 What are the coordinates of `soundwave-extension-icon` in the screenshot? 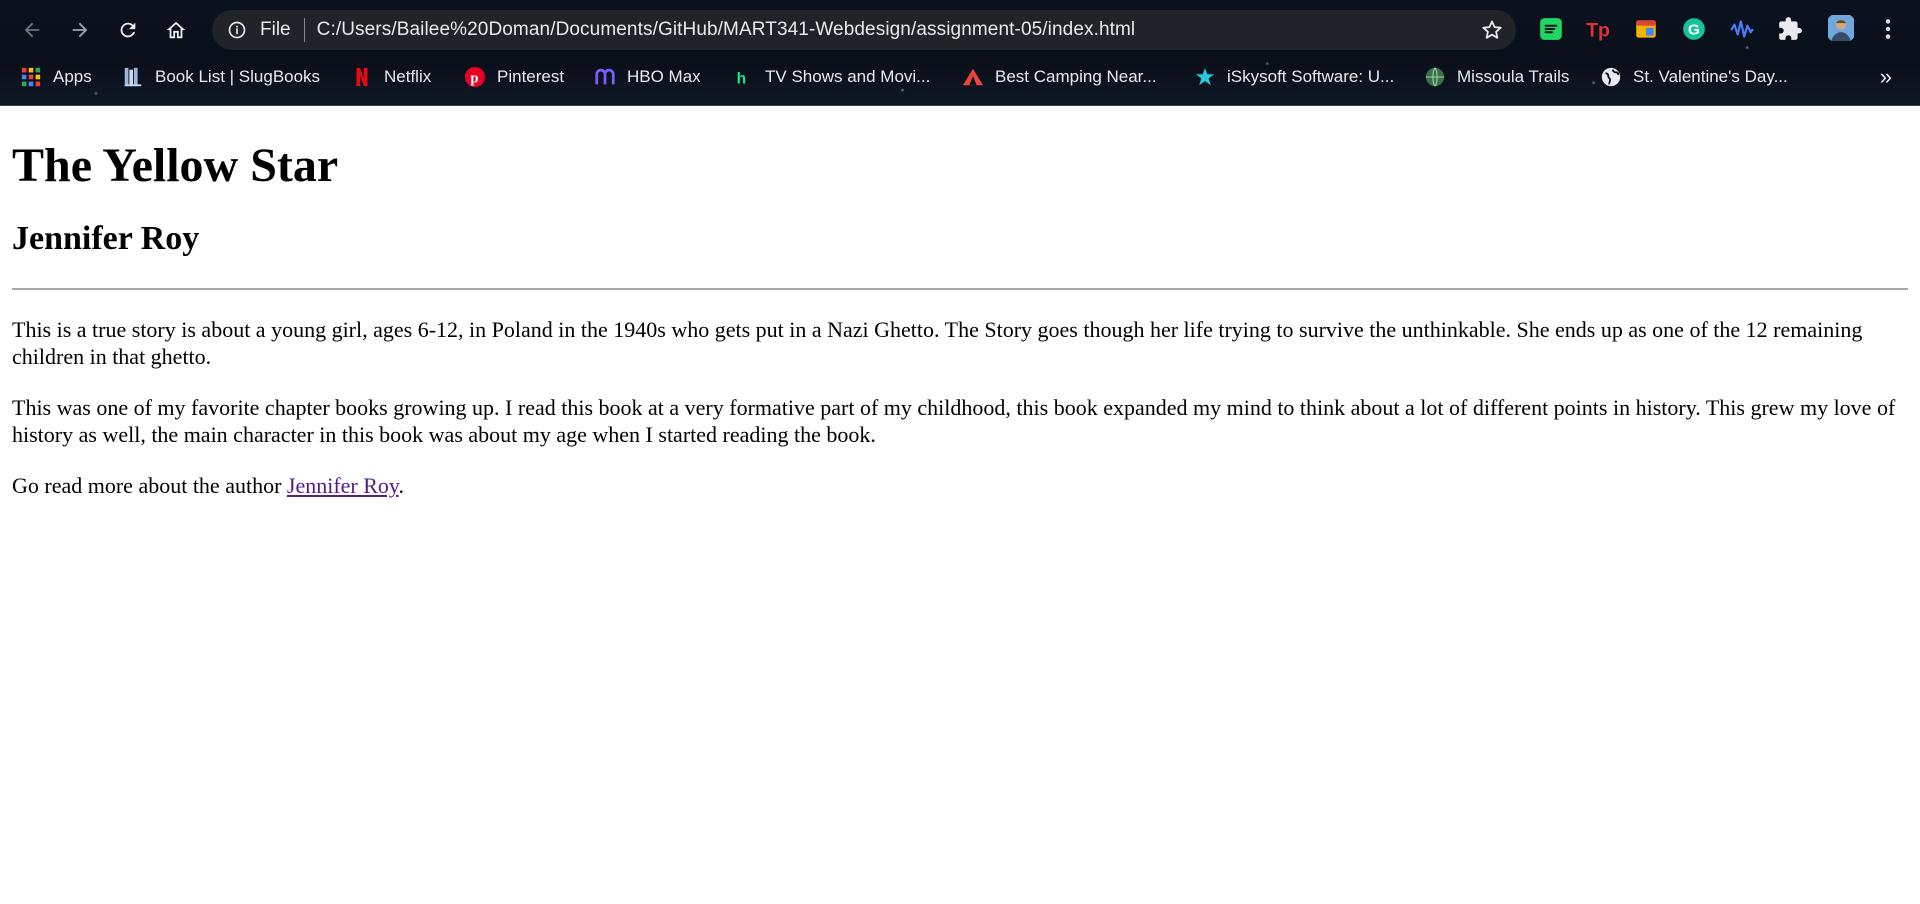 It's located at (1742, 29).